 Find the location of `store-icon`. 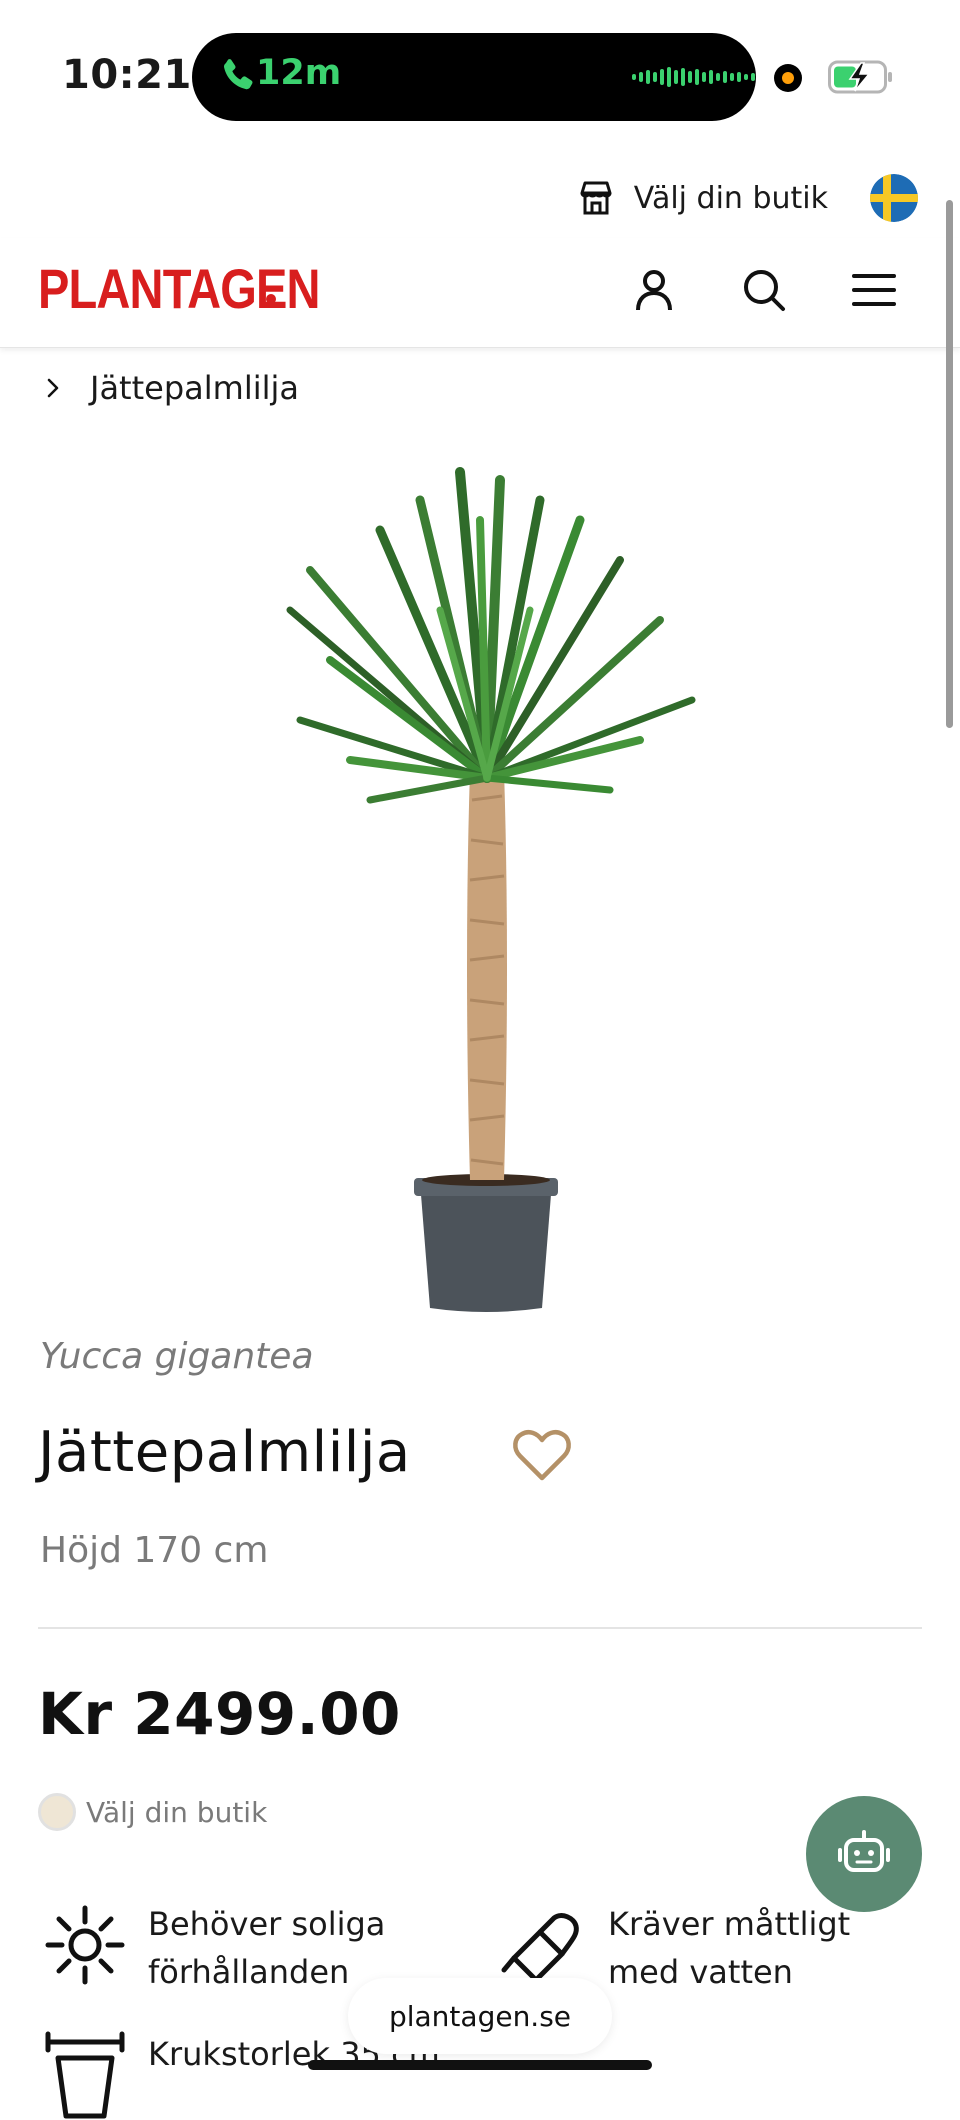

store-icon is located at coordinates (596, 198).